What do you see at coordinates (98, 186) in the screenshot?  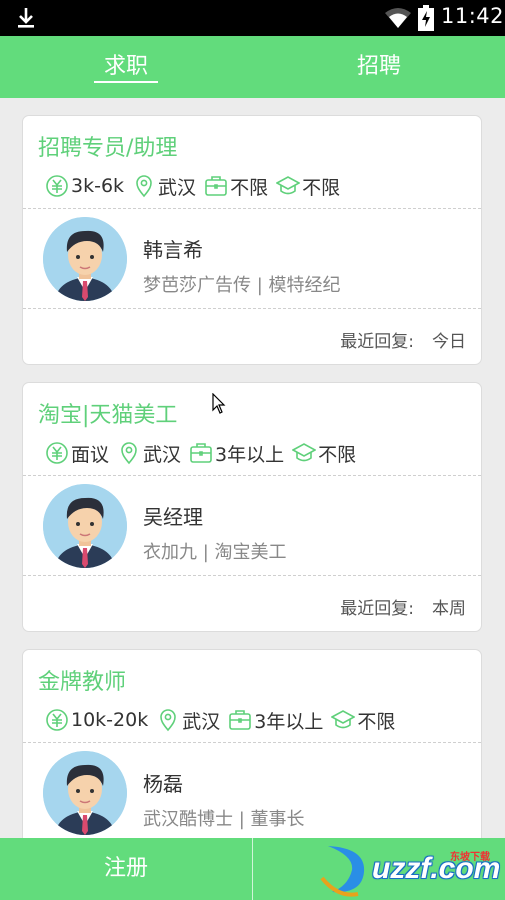 I see `salary-text: 3k-6k` at bounding box center [98, 186].